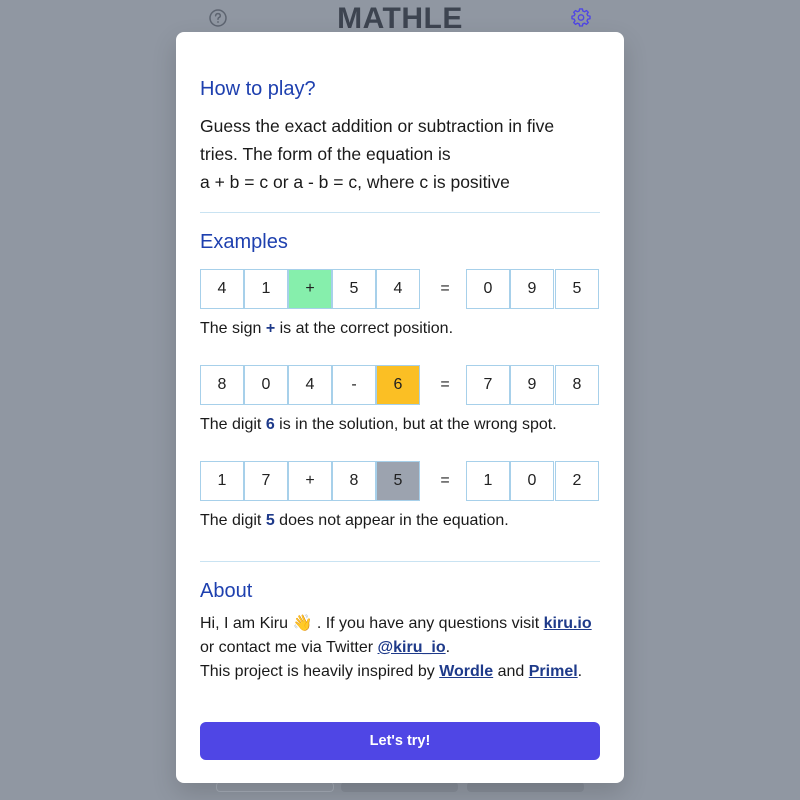 The height and width of the screenshot is (800, 800). I want to click on example-row-absent: 1 7 +8 5 = 1 0 2, so click(400, 481).